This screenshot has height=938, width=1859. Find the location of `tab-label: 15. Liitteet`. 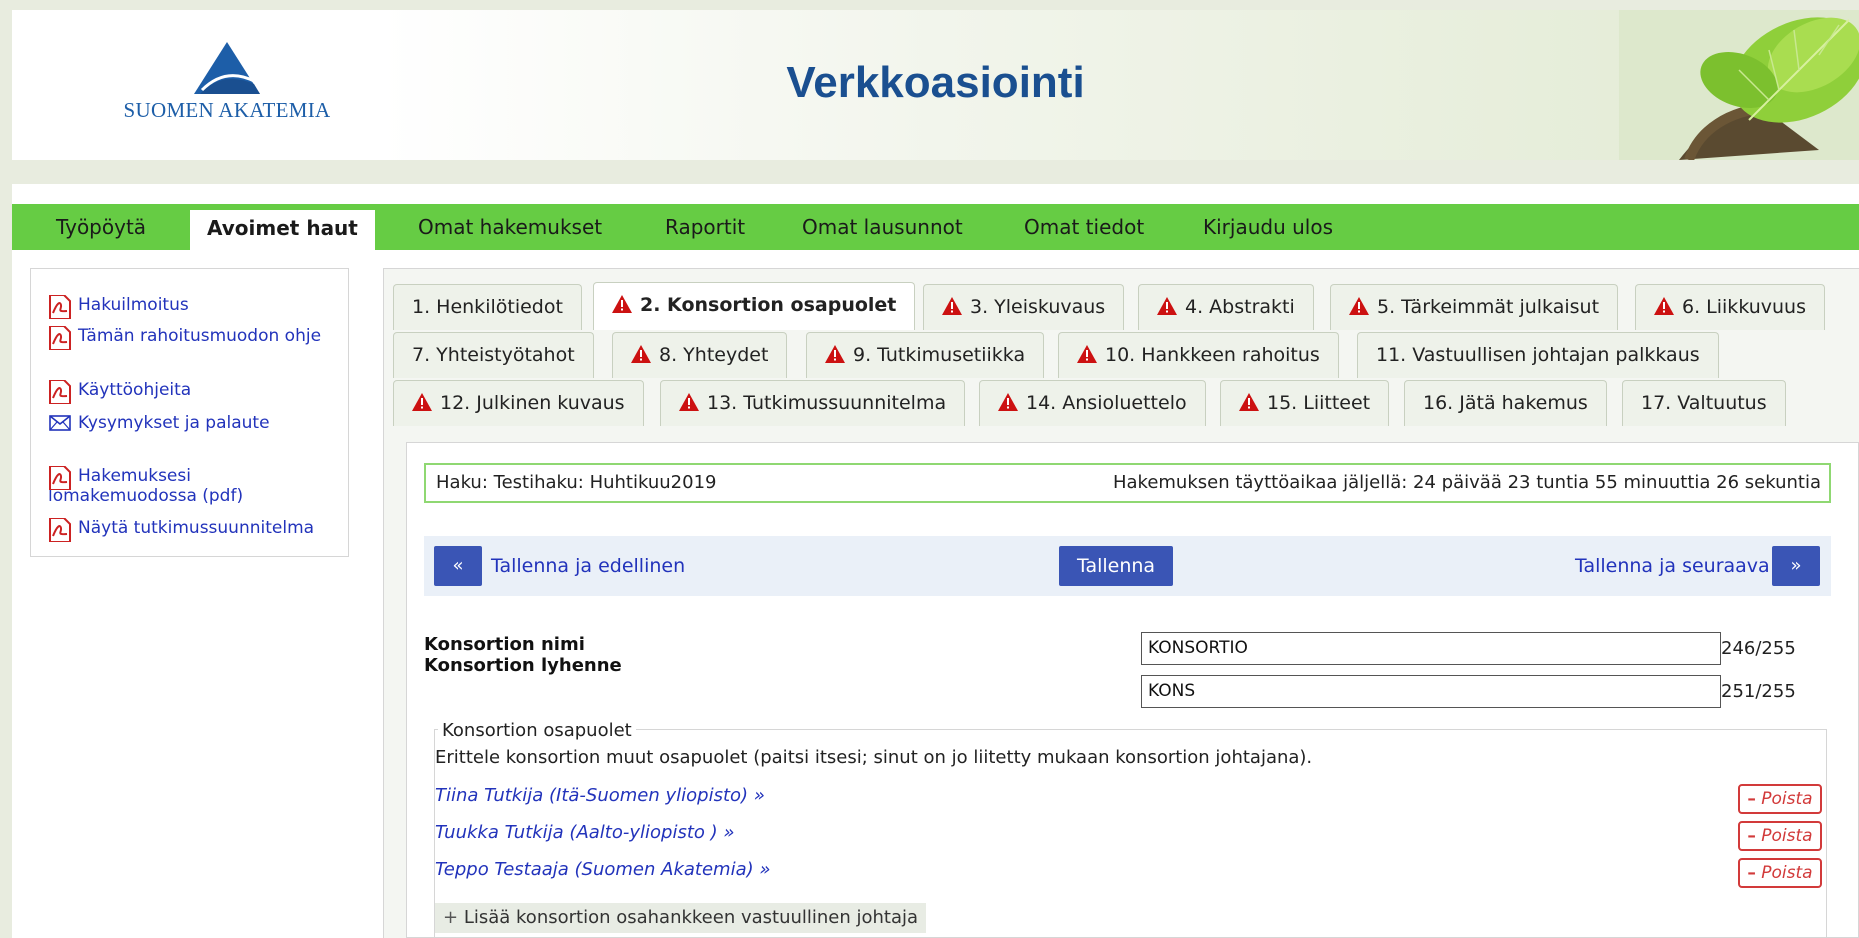

tab-label: 15. Liitteet is located at coordinates (1319, 403).